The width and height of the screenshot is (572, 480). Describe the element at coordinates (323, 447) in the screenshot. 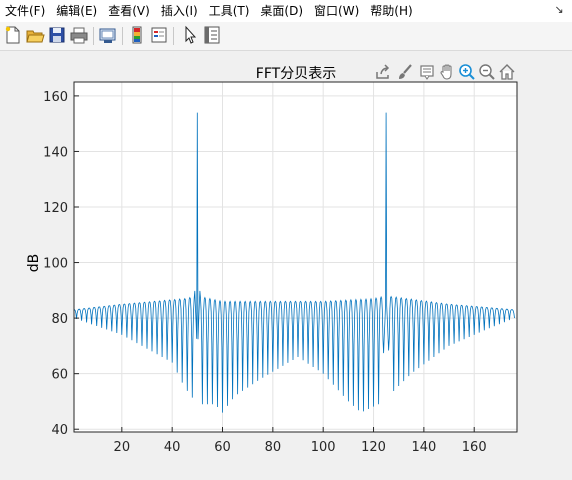

I see `x-tick-label: 100` at that location.